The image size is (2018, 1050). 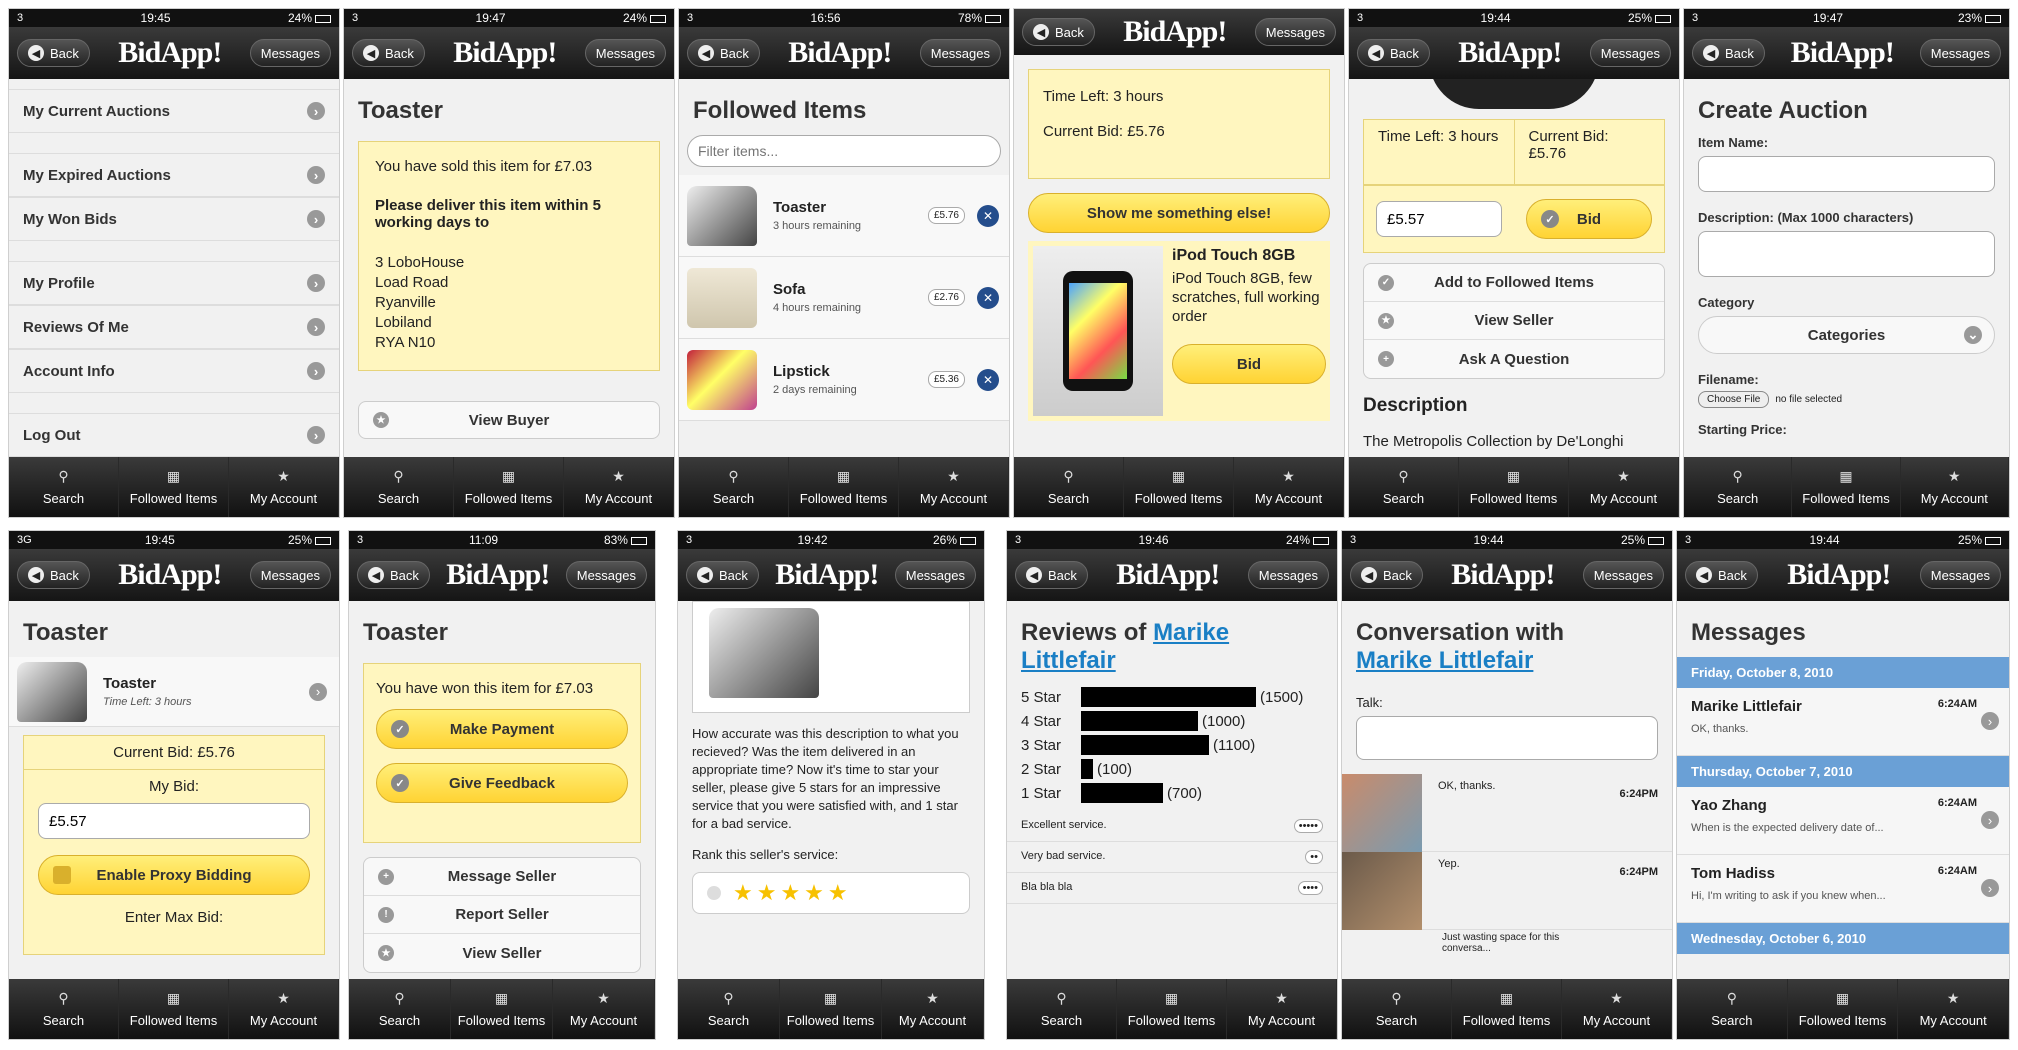 What do you see at coordinates (1846, 254) in the screenshot?
I see `description-input` at bounding box center [1846, 254].